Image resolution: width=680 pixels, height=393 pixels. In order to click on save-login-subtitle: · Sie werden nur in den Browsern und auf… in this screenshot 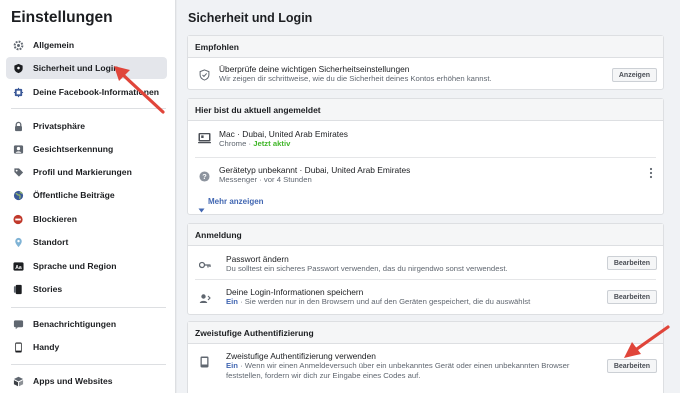, I will do `click(384, 301)`.